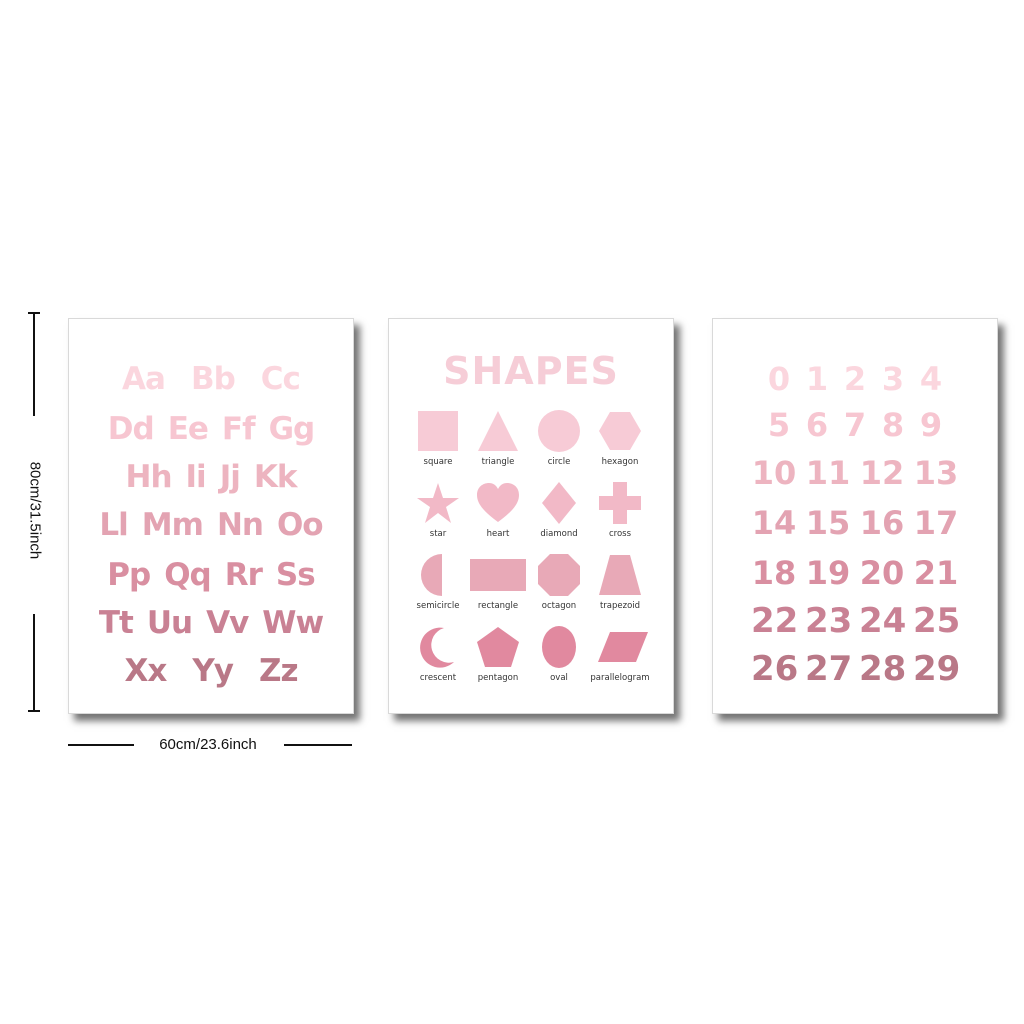 This screenshot has height=1024, width=1024. What do you see at coordinates (855, 669) in the screenshot?
I see `numbers-row: 26 27 28 29` at bounding box center [855, 669].